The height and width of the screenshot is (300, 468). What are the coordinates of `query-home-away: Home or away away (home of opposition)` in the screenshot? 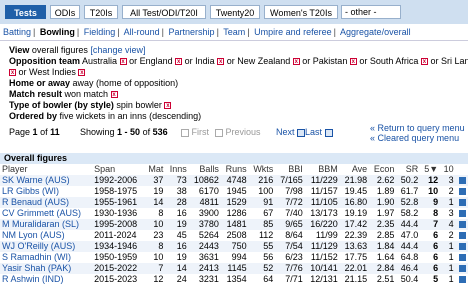 It's located at (94, 83).